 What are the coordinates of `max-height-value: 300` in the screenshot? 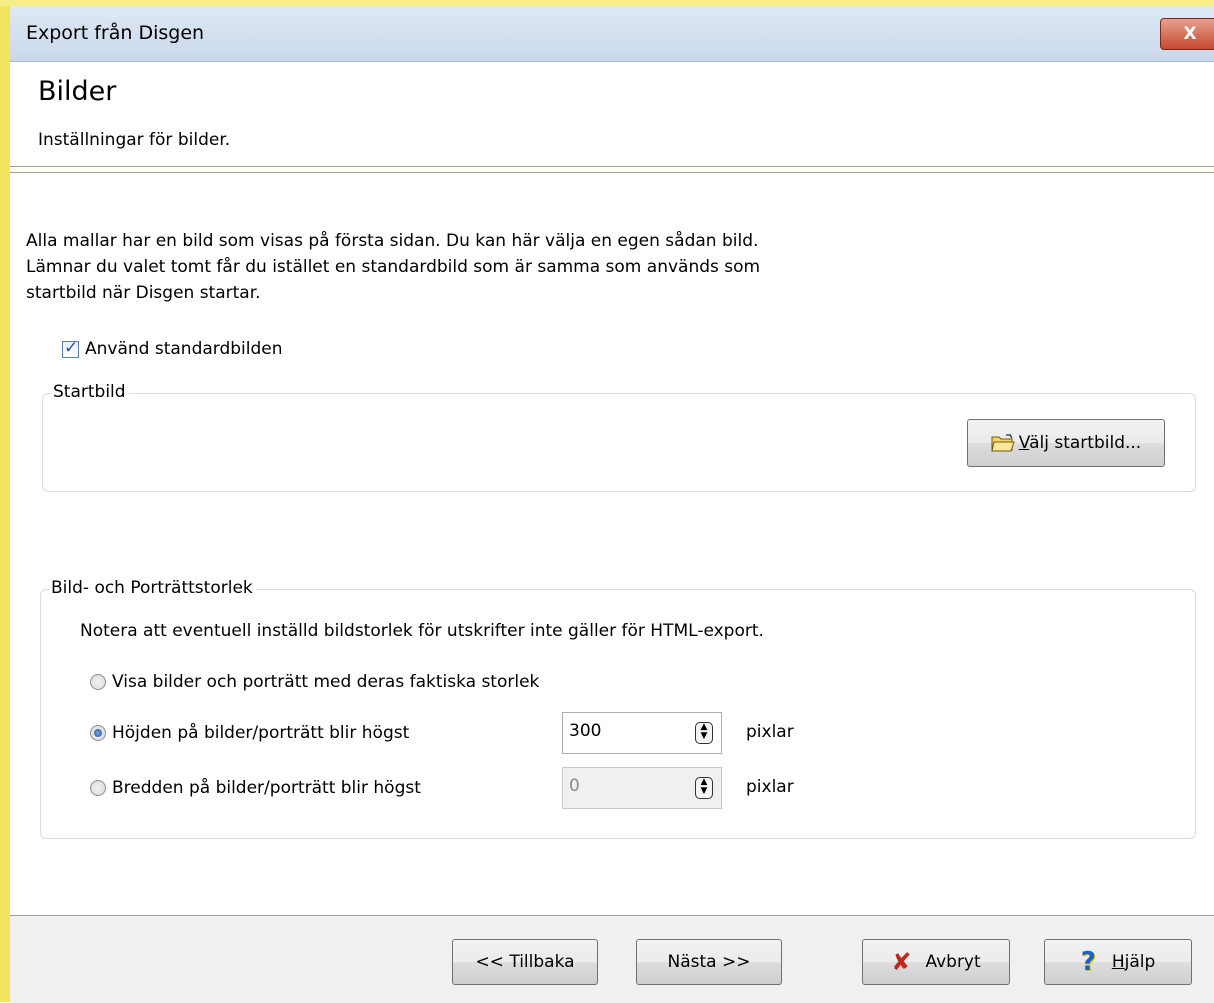 It's located at (585, 731).